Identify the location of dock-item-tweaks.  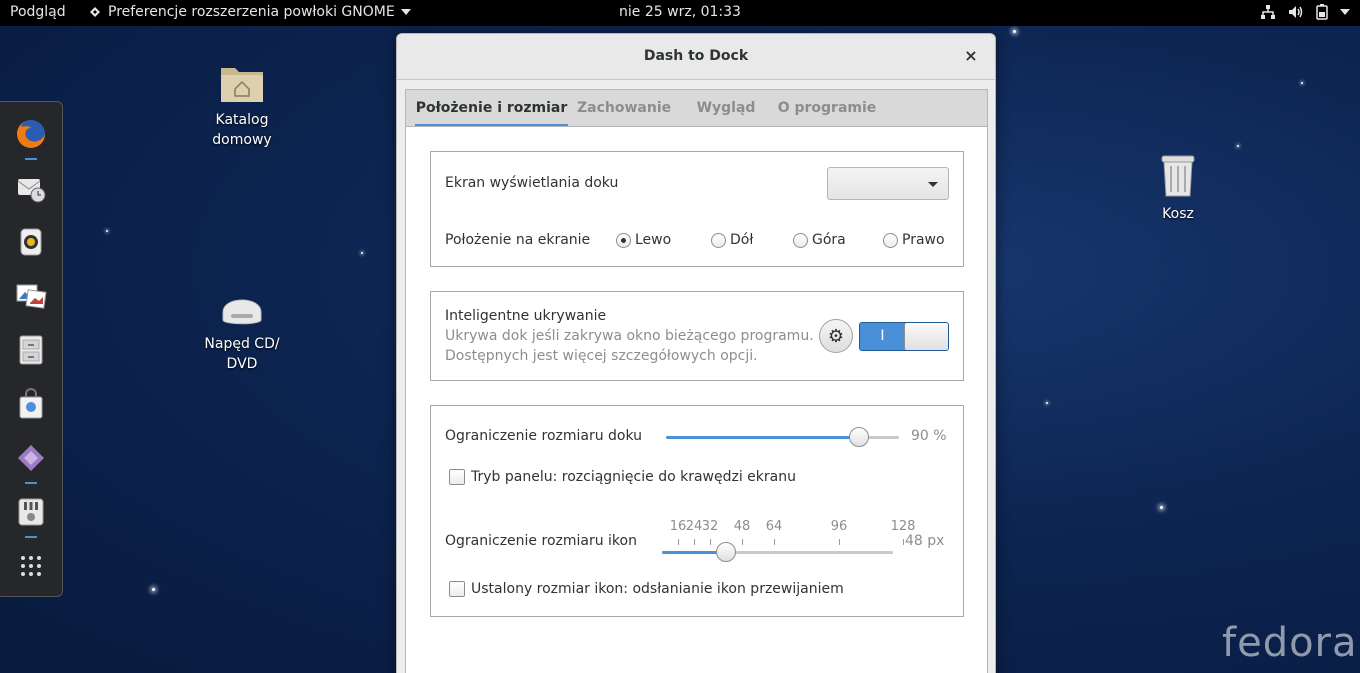
(31, 516).